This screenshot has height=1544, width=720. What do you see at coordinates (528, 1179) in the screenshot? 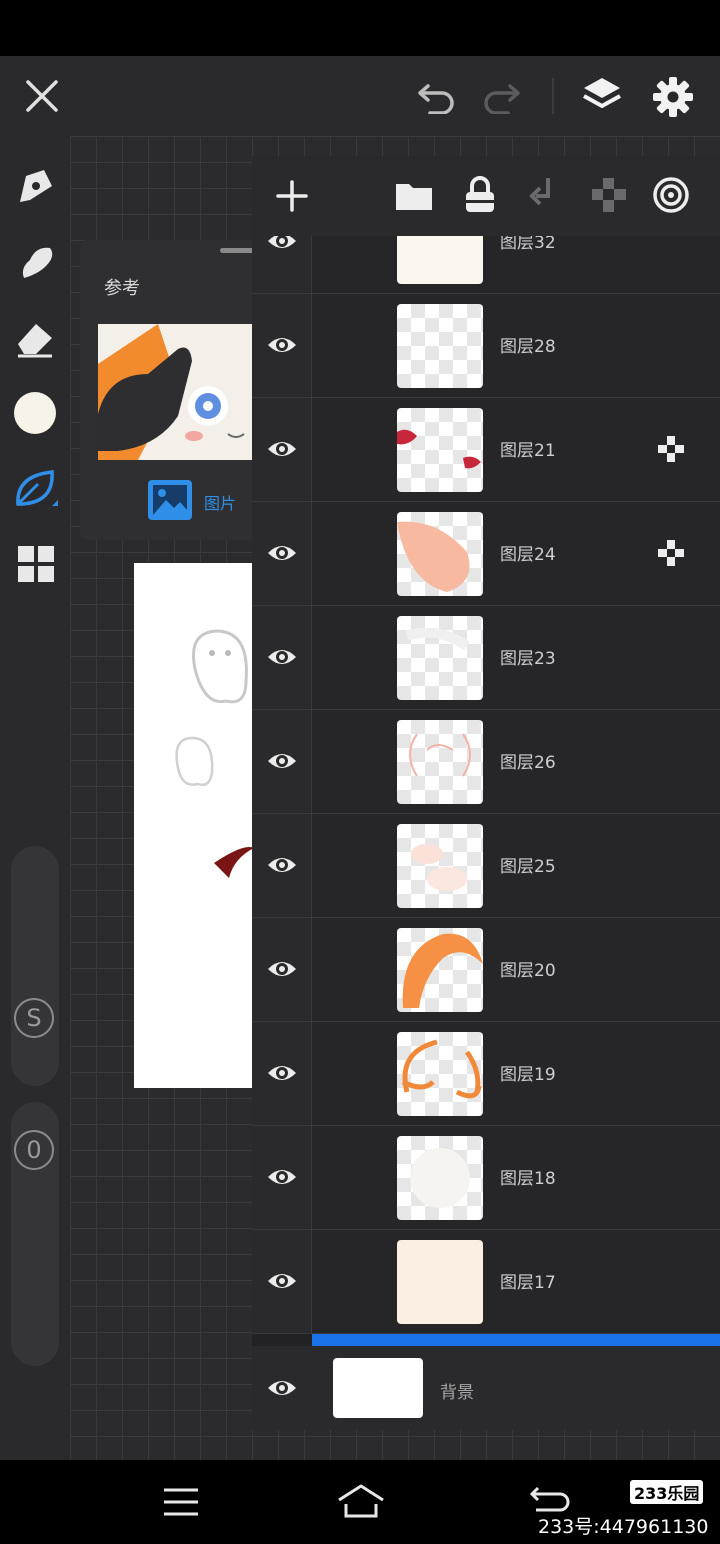
I see `layer-name: 图层18` at bounding box center [528, 1179].